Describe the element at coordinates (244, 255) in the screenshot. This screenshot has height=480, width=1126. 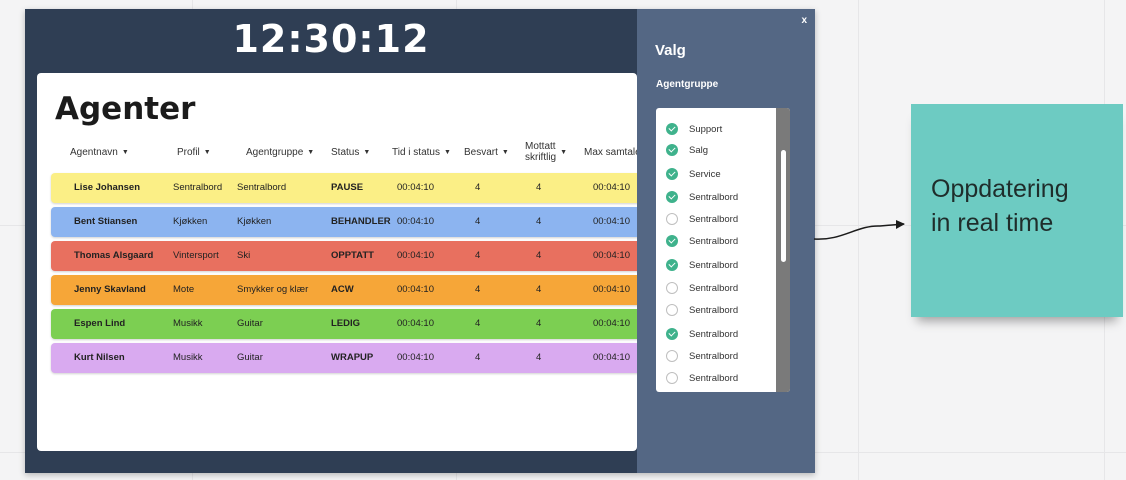
I see `cell-gruppe: Ski` at that location.